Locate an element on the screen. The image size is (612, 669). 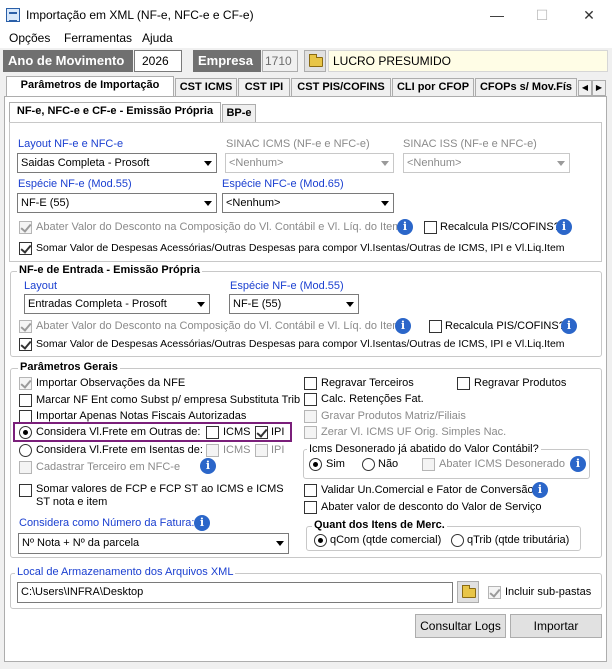
qtrib-radio is located at coordinates (457, 540).